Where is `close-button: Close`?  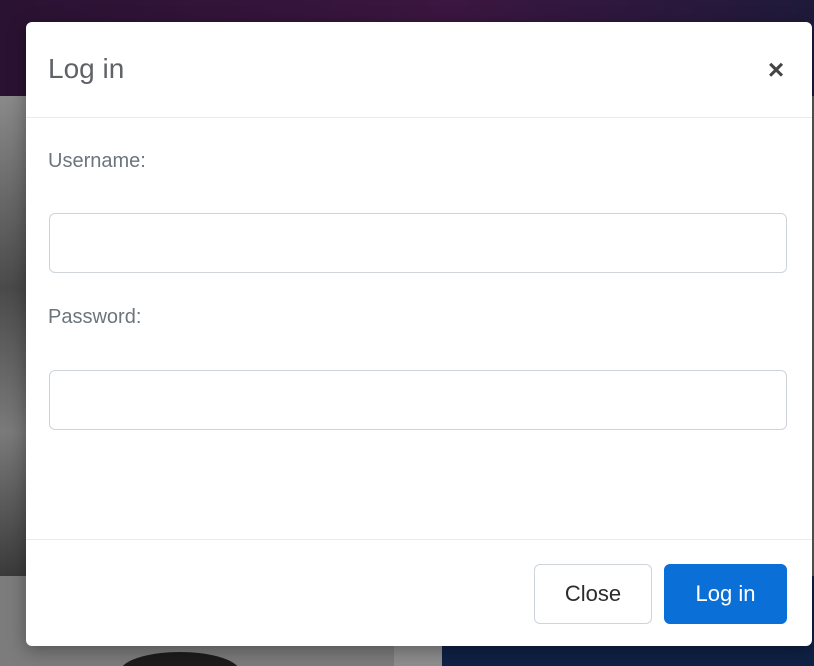
close-button: Close is located at coordinates (593, 594).